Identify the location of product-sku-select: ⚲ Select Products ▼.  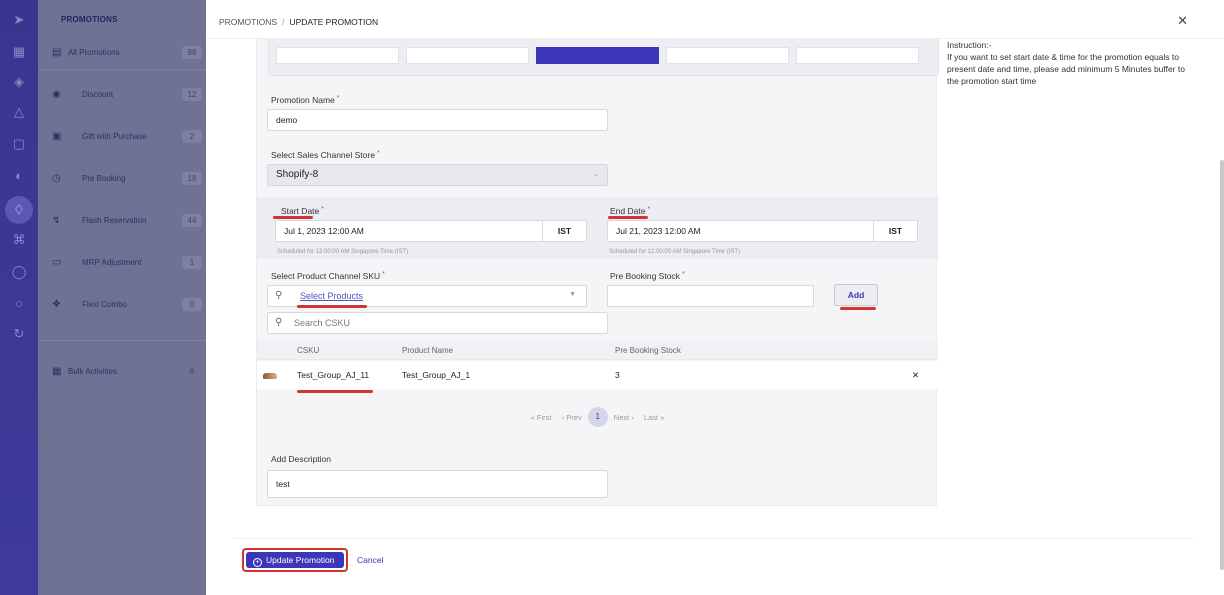
(427, 296).